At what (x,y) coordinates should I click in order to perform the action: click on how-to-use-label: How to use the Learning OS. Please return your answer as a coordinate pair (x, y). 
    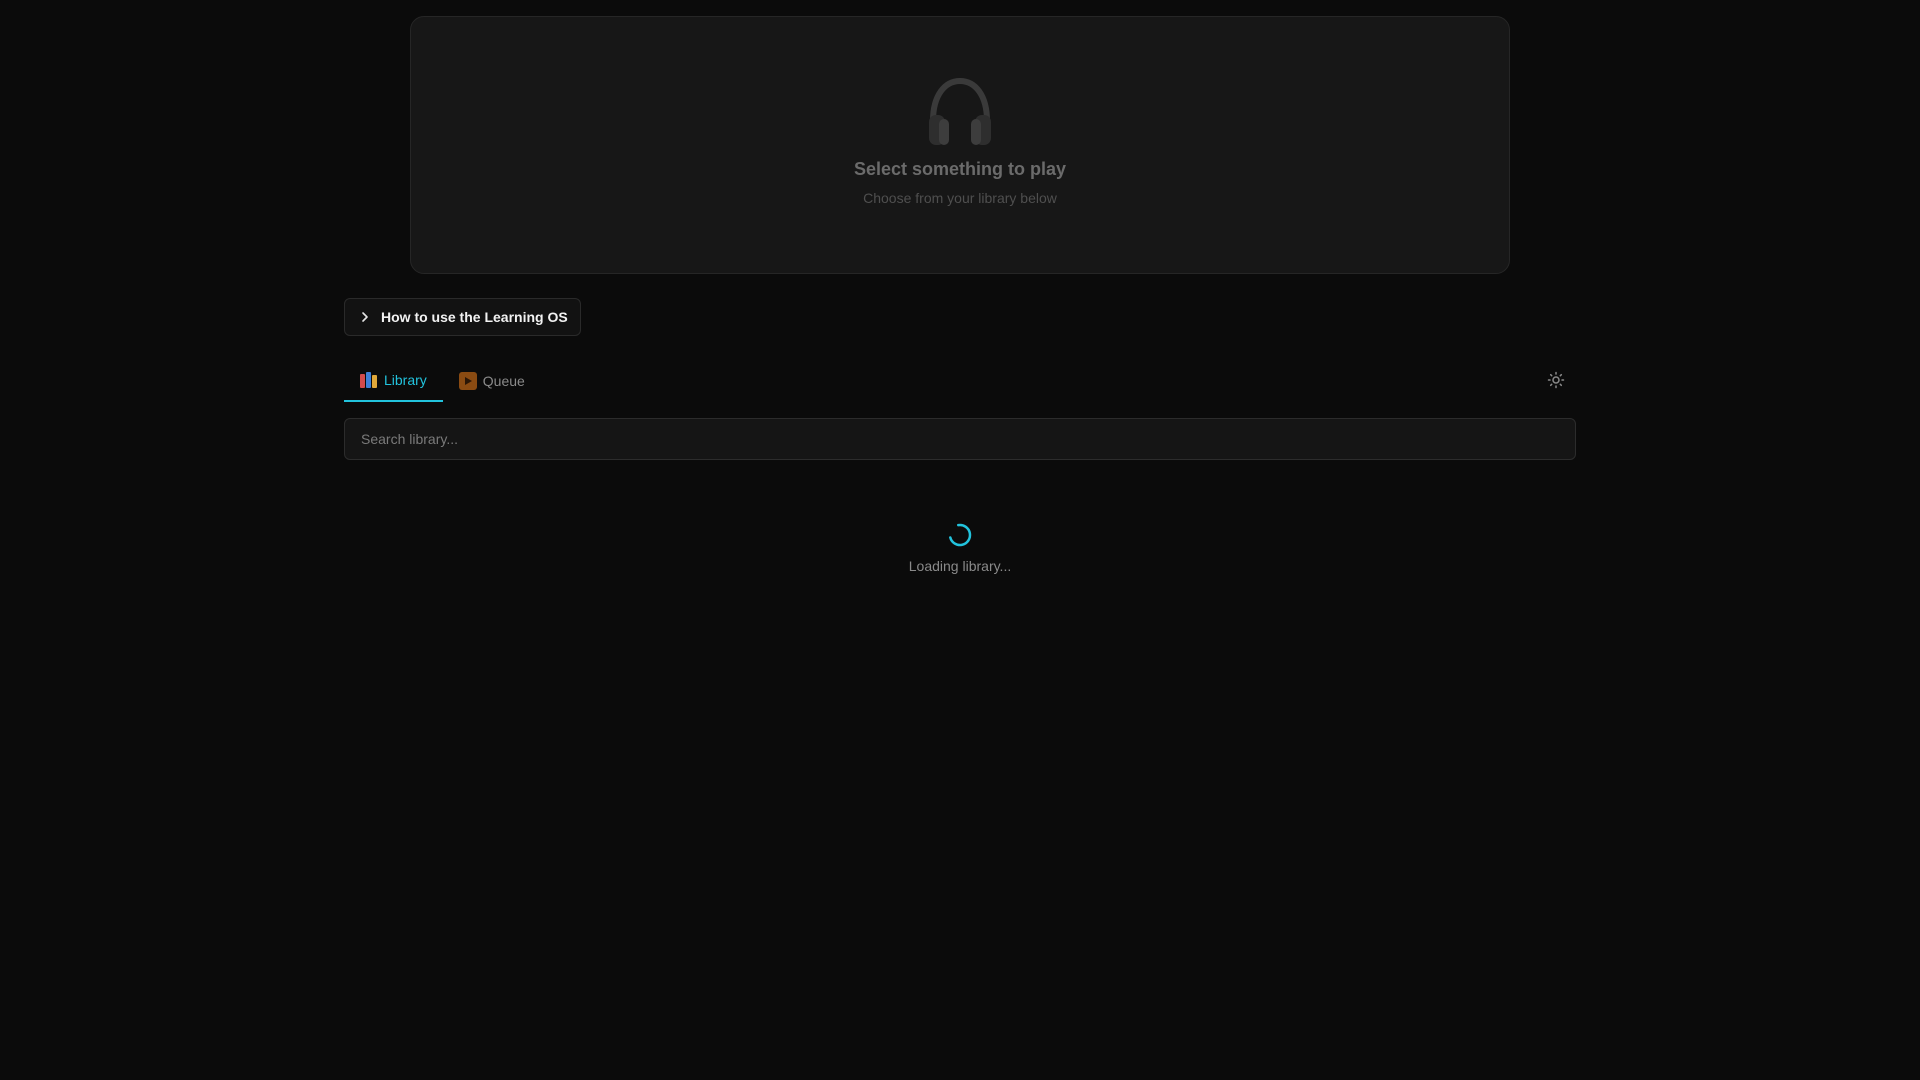
    Looking at the image, I should click on (474, 317).